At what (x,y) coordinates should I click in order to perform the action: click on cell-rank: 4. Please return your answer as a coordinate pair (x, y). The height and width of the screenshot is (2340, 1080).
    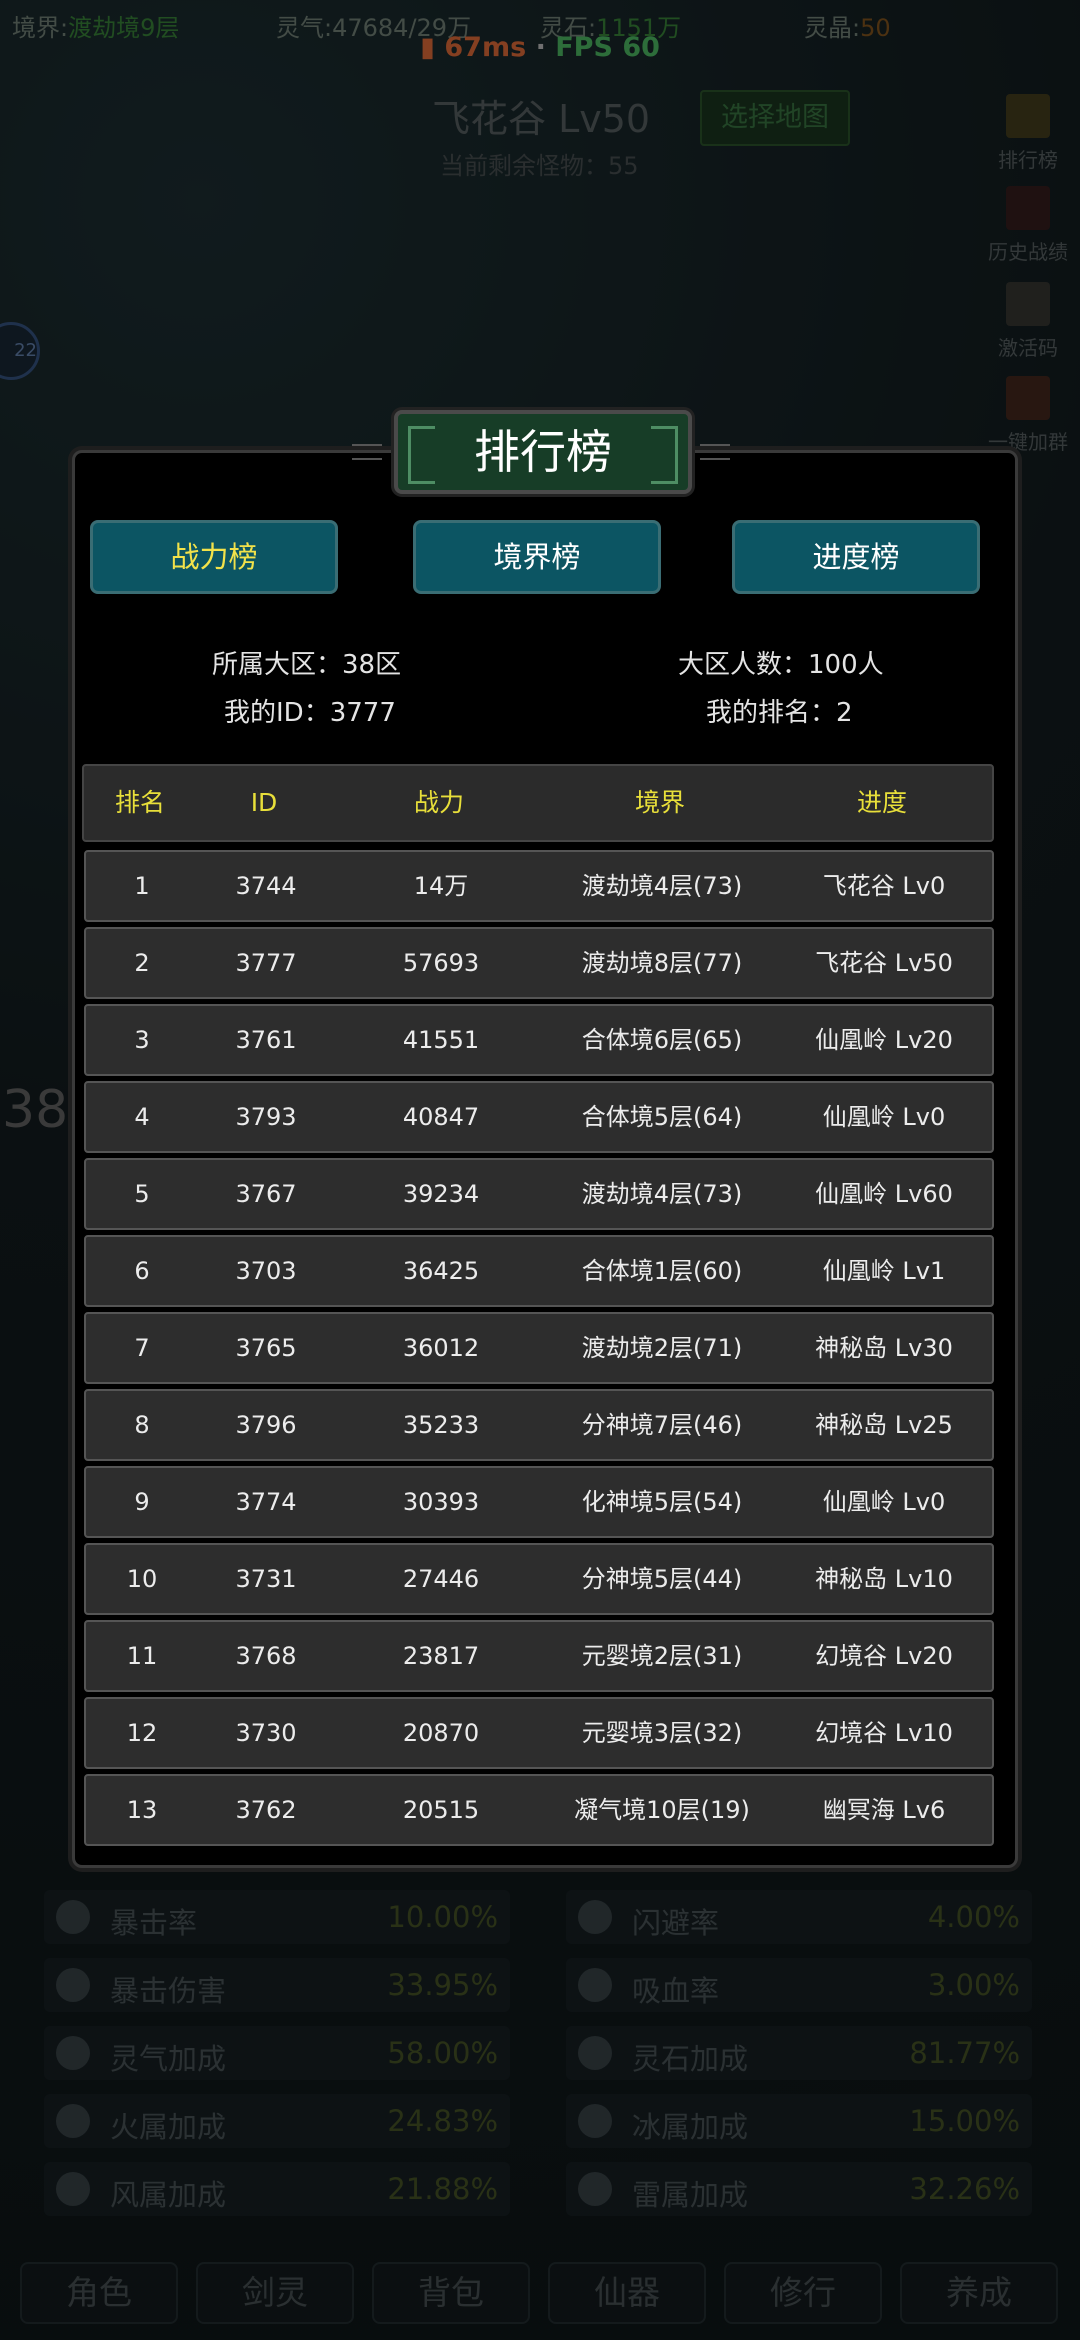
    Looking at the image, I should click on (142, 1117).